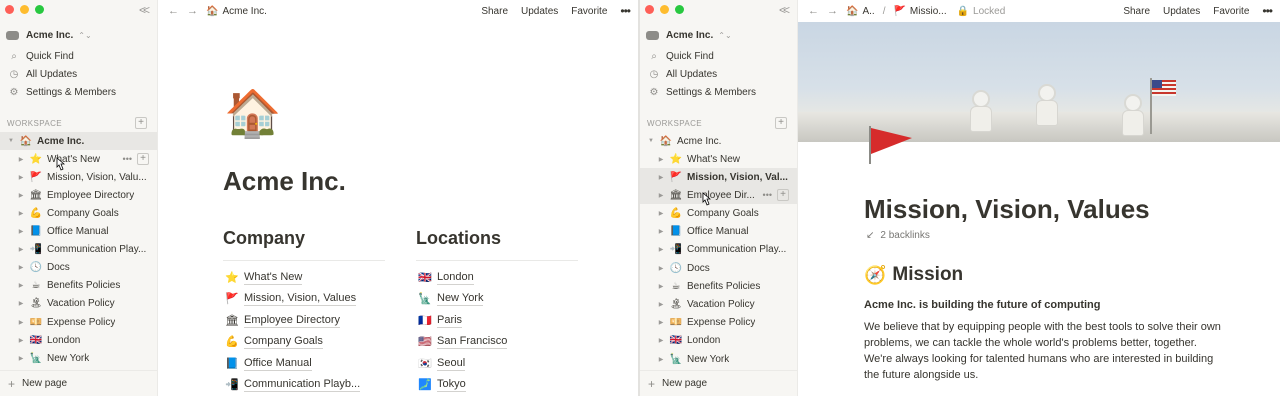  What do you see at coordinates (898, 235) in the screenshot?
I see `backlinks-button: ↙ 2 backlinks` at bounding box center [898, 235].